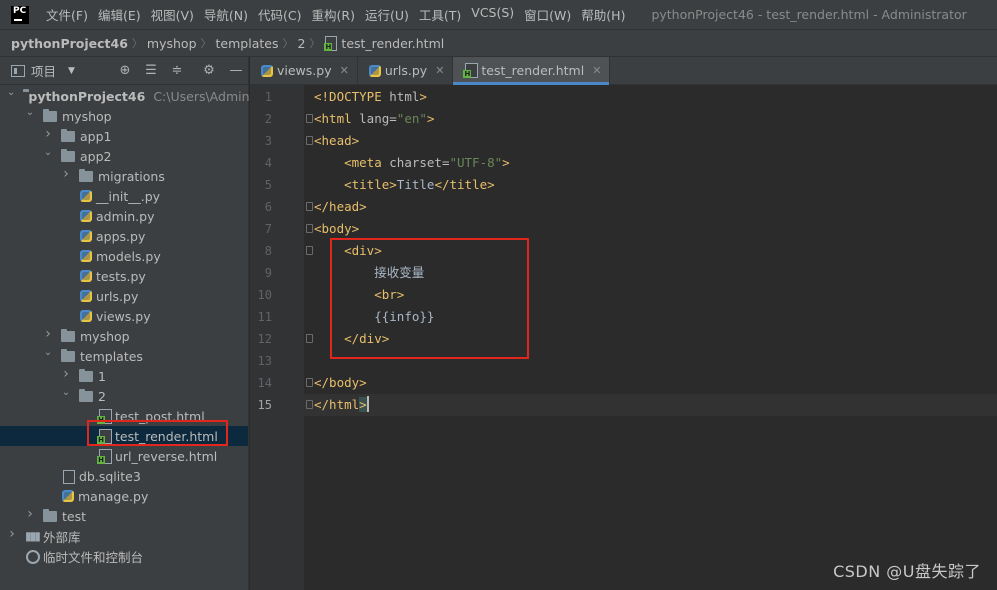 This screenshot has height=590, width=997. I want to click on line-number: 12, so click(264, 339).